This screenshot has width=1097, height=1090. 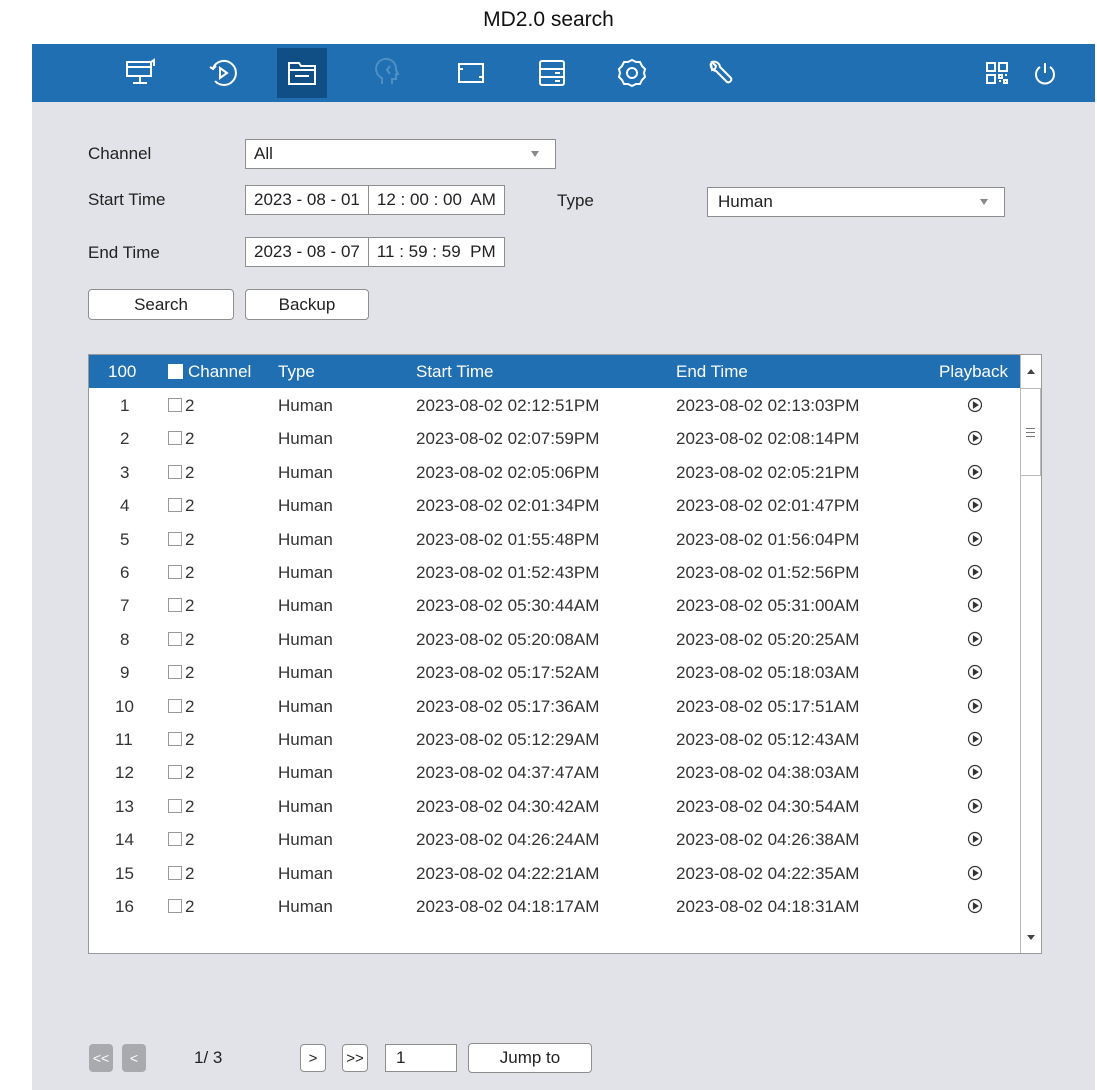 What do you see at coordinates (508, 472) in the screenshot?
I see `row-start-time: 2023-08-02 02:05:06PM` at bounding box center [508, 472].